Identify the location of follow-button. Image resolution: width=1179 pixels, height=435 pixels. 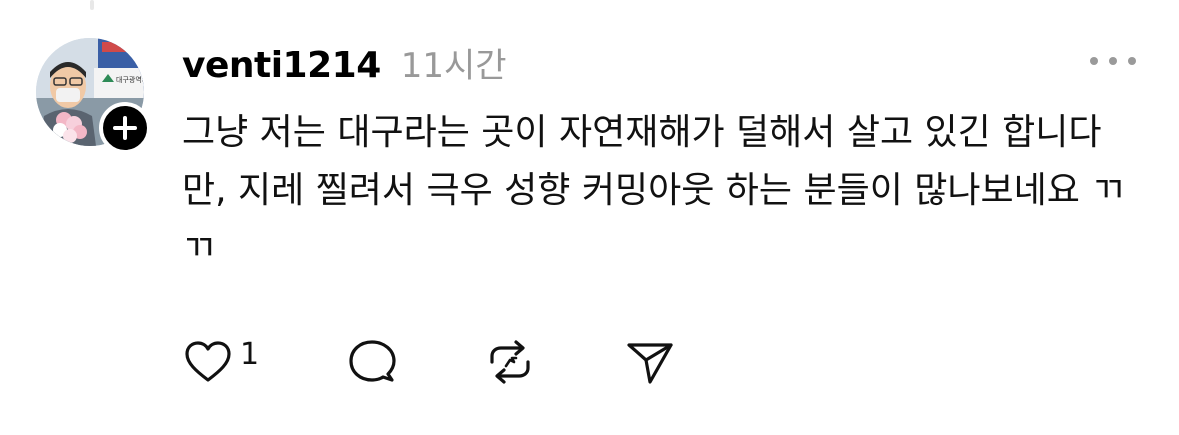
(125, 128).